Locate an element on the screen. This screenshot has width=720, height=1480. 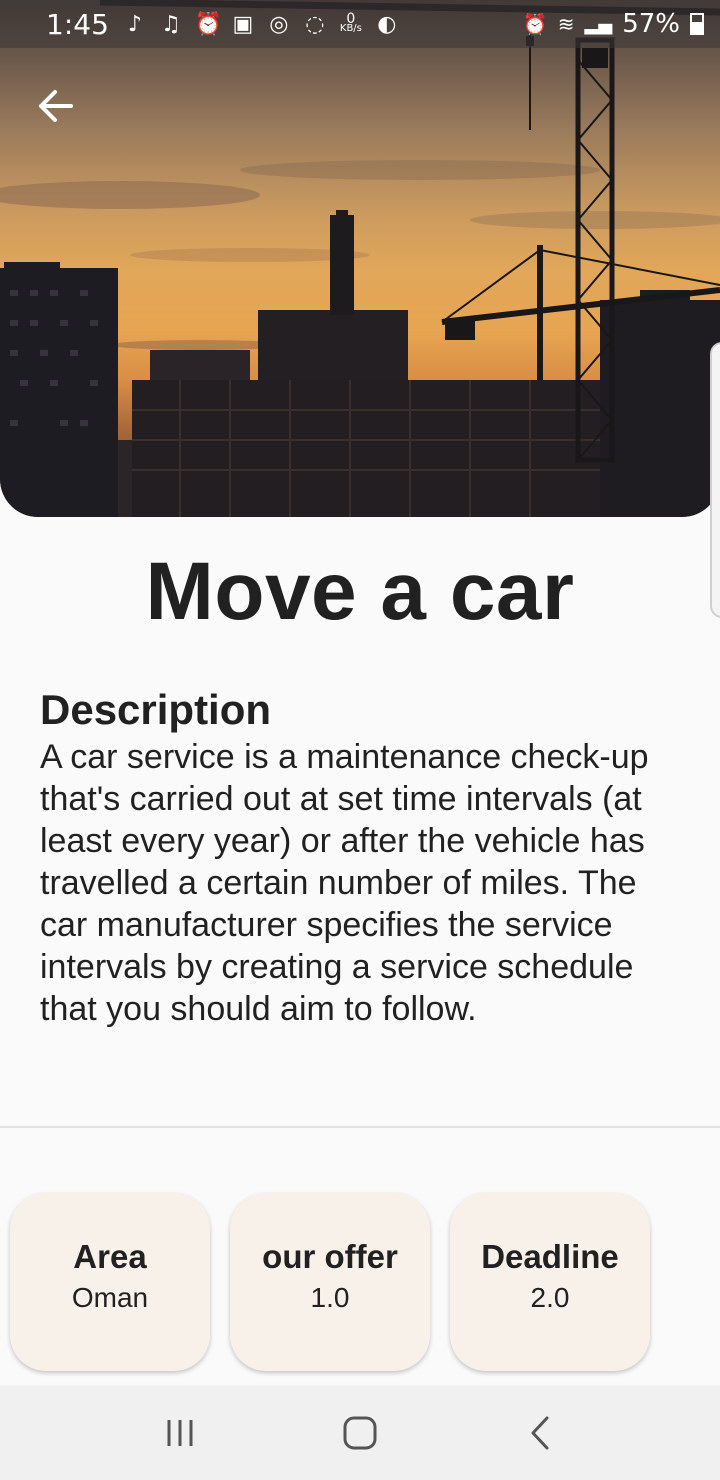
card-label: our offer is located at coordinates (330, 1256).